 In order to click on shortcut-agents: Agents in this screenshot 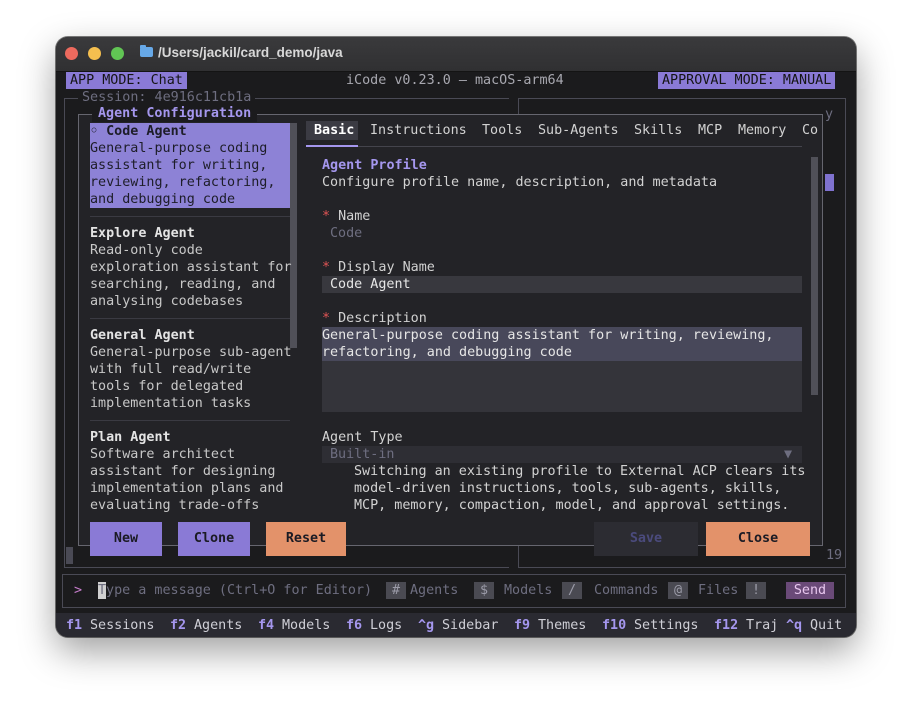, I will do `click(218, 625)`.